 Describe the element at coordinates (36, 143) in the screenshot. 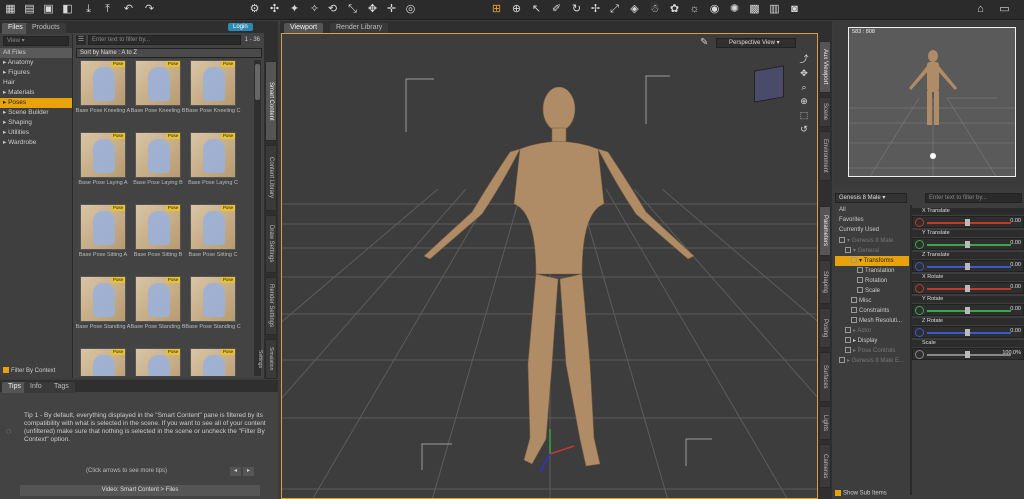

I see `category-item: ▸ Wardrobe` at that location.